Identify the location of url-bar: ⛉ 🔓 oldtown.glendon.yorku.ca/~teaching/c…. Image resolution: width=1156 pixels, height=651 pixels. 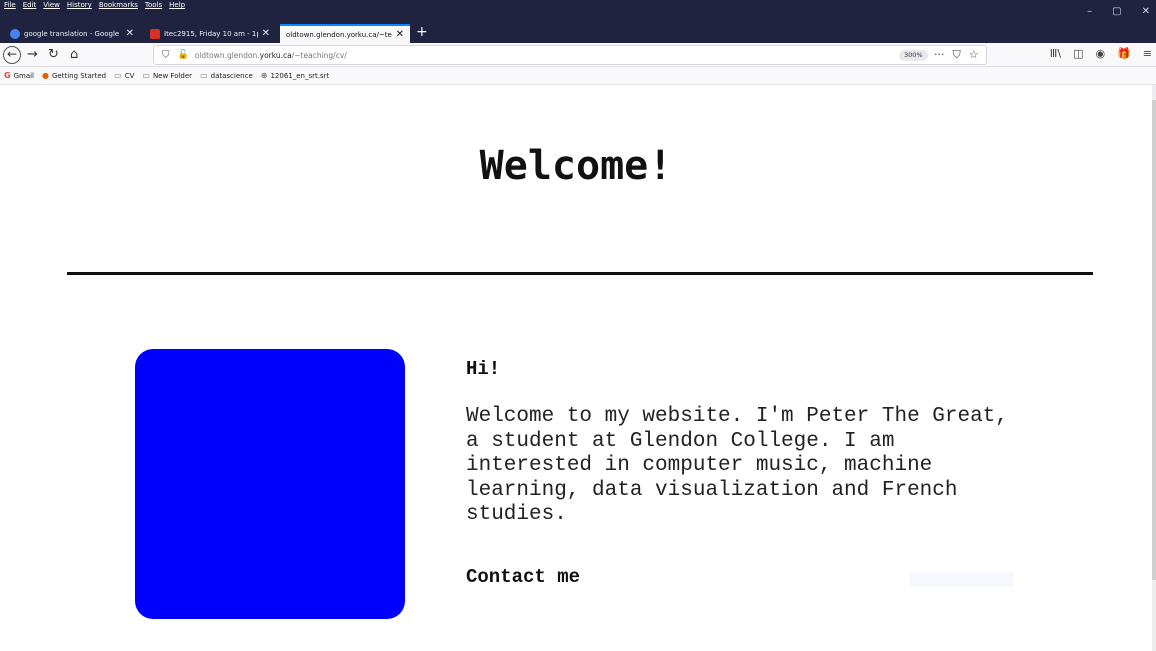
(570, 55).